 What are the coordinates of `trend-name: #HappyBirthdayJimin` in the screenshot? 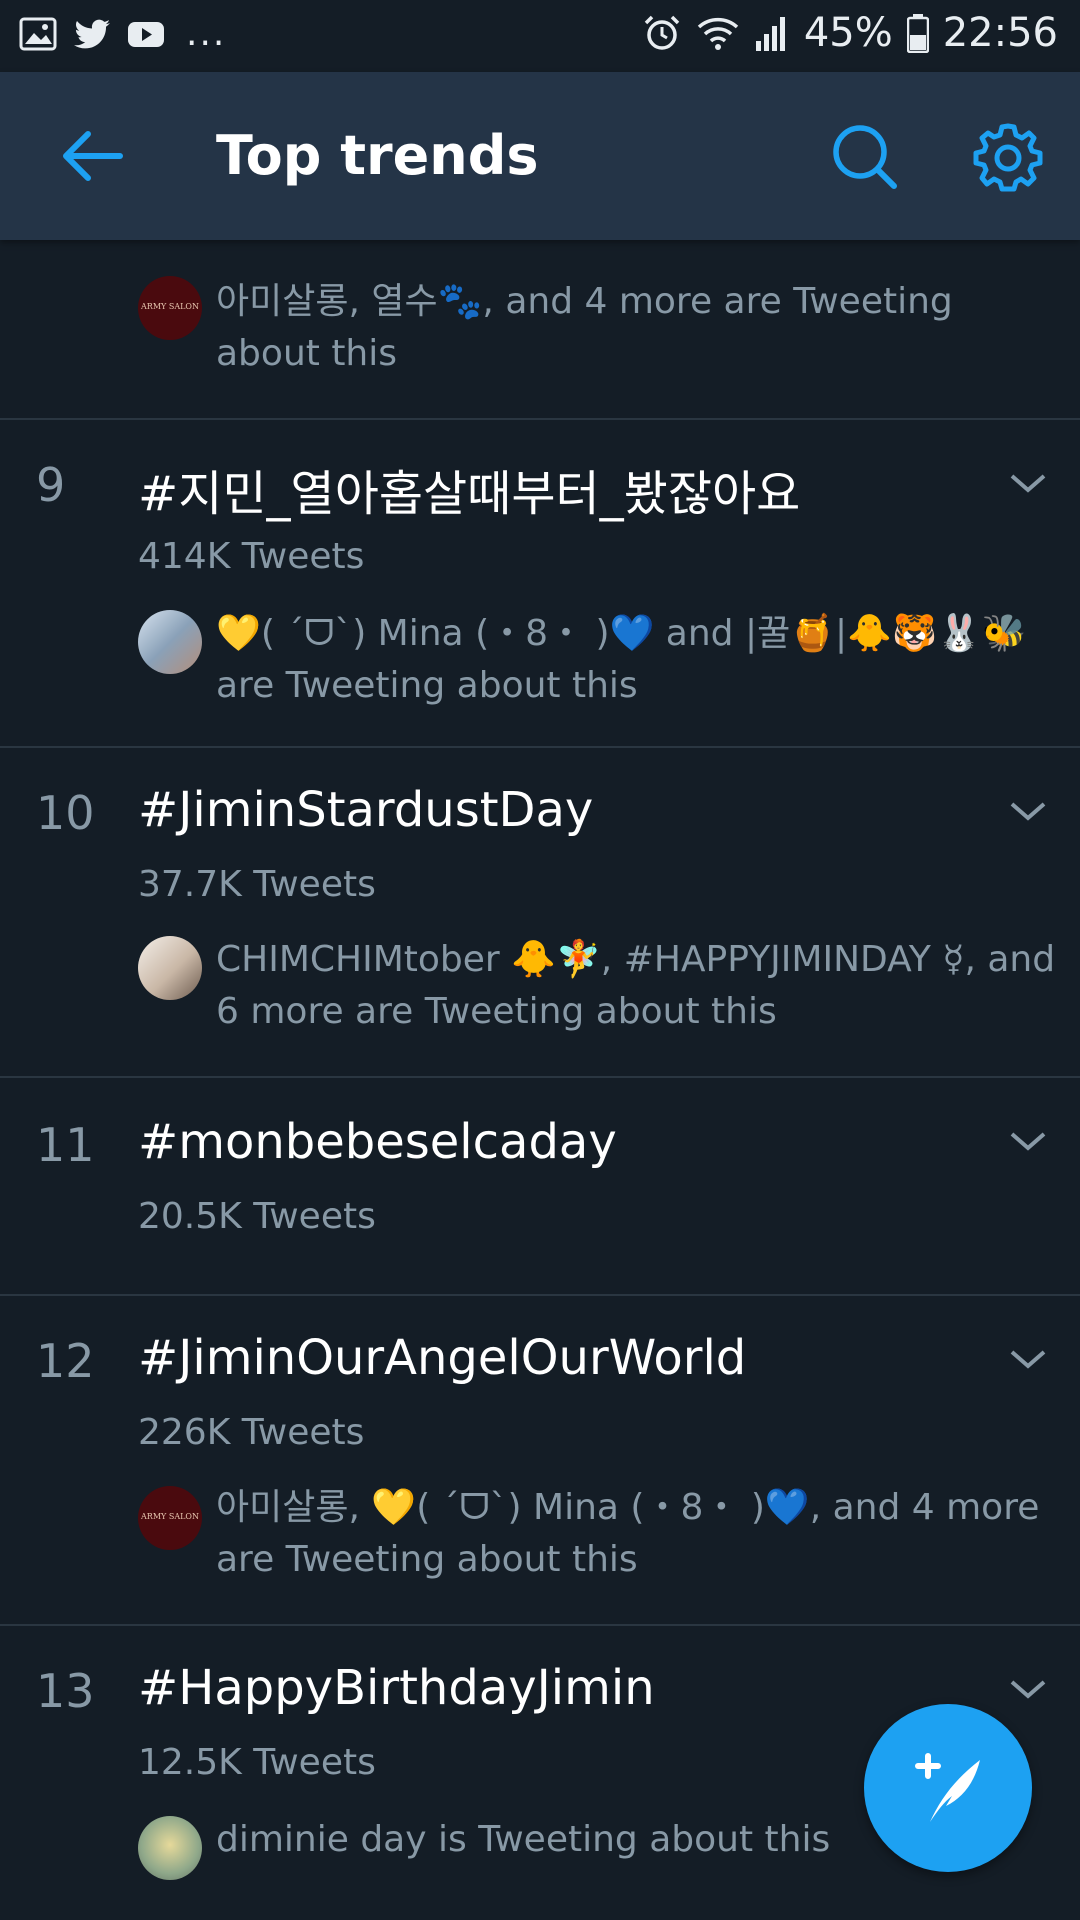 It's located at (396, 1688).